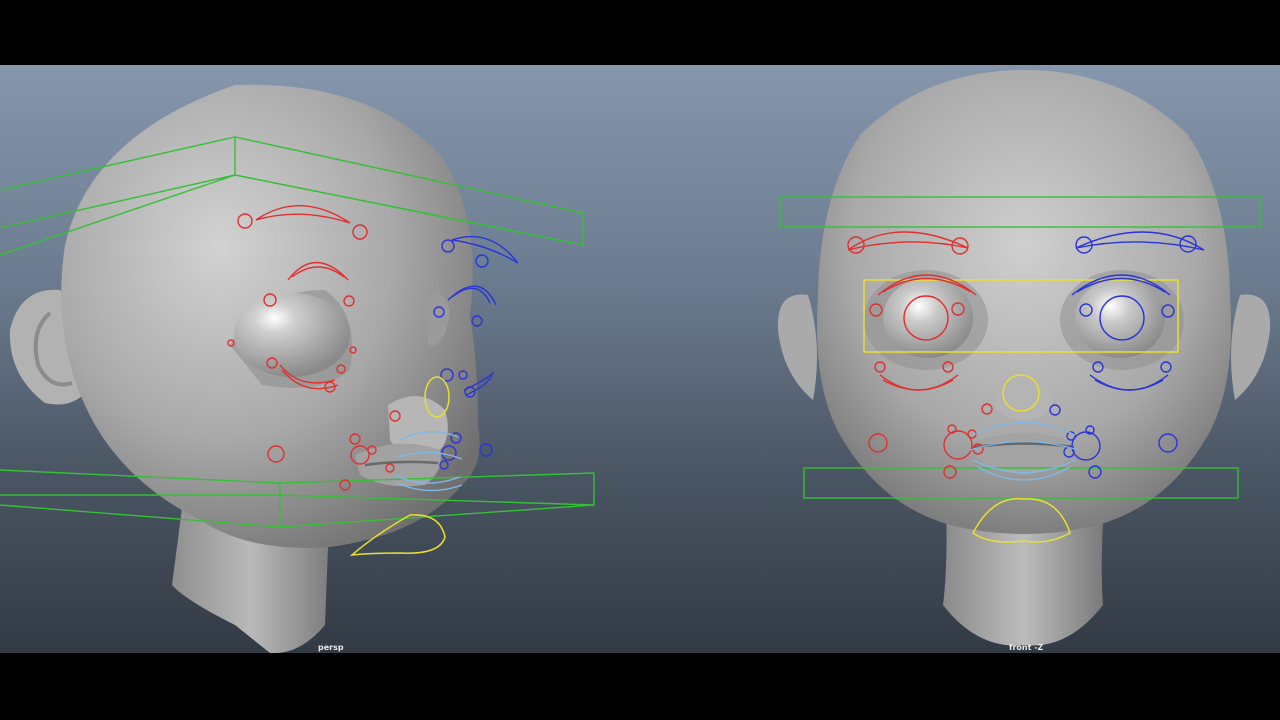 Image resolution: width=1280 pixels, height=720 pixels. Describe the element at coordinates (1026, 647) in the screenshot. I see `camera-label-front: front -Z` at that location.